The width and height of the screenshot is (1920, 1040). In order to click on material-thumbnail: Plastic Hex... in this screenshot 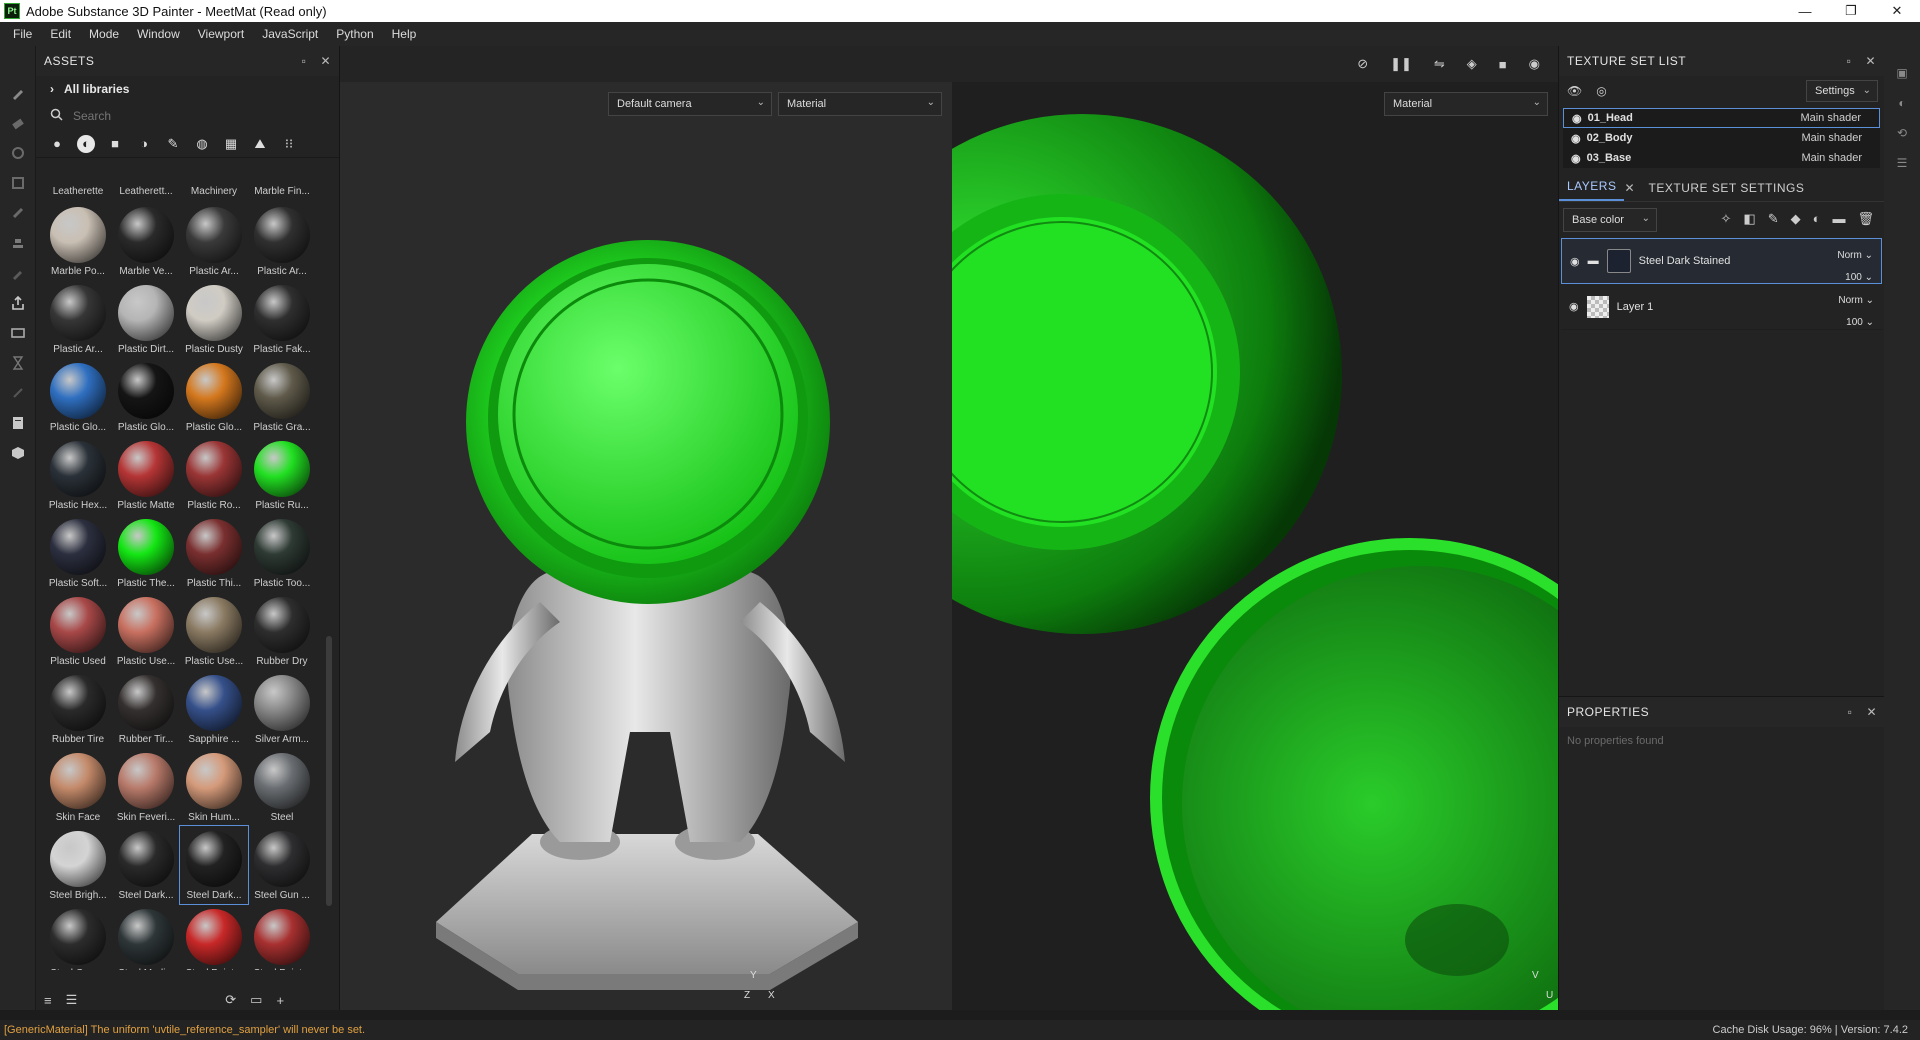, I will do `click(78, 475)`.